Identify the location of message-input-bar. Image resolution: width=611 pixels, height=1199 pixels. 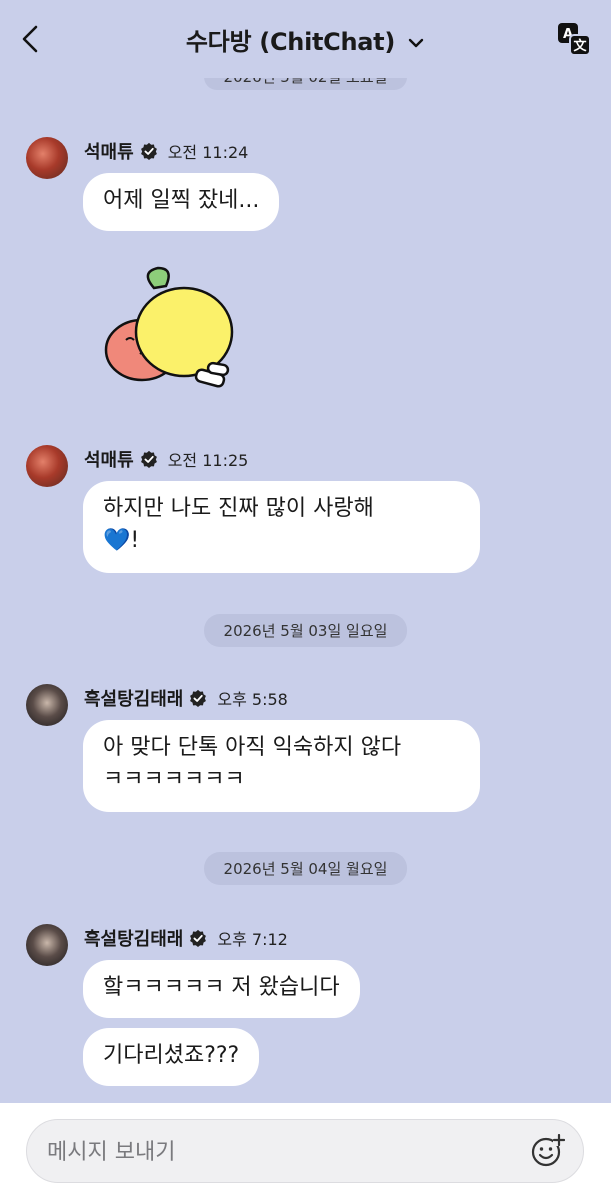
(305, 1151).